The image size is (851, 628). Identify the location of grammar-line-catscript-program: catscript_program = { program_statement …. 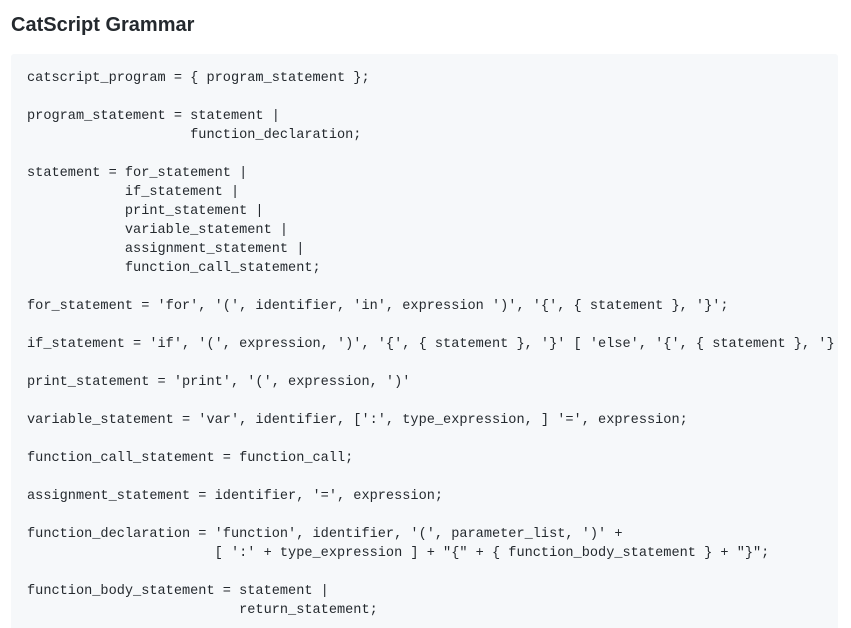
(198, 78).